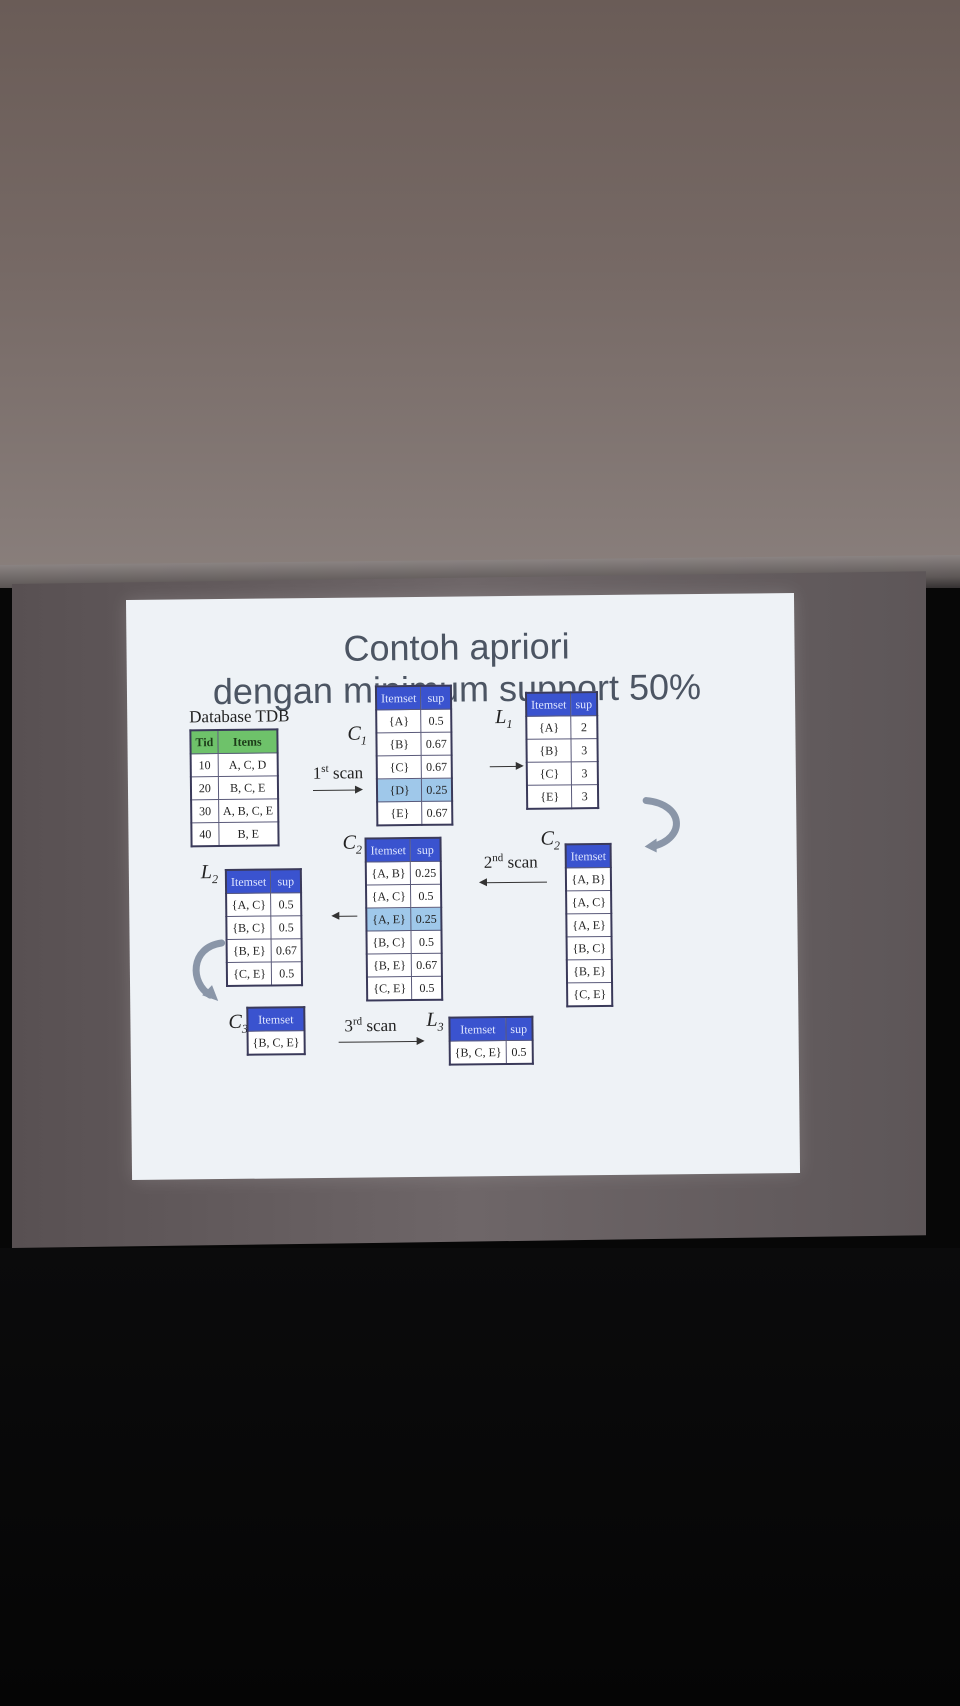 Image resolution: width=960 pixels, height=1706 pixels. Describe the element at coordinates (478, 1052) in the screenshot. I see `l3-cell: {B, C, E}` at that location.